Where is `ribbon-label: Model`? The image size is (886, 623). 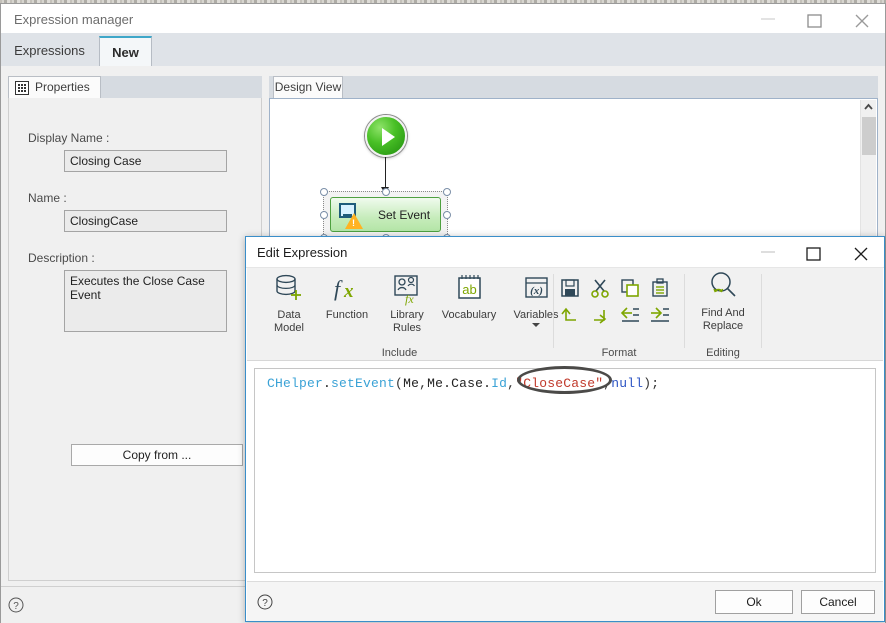 ribbon-label: Model is located at coordinates (289, 328).